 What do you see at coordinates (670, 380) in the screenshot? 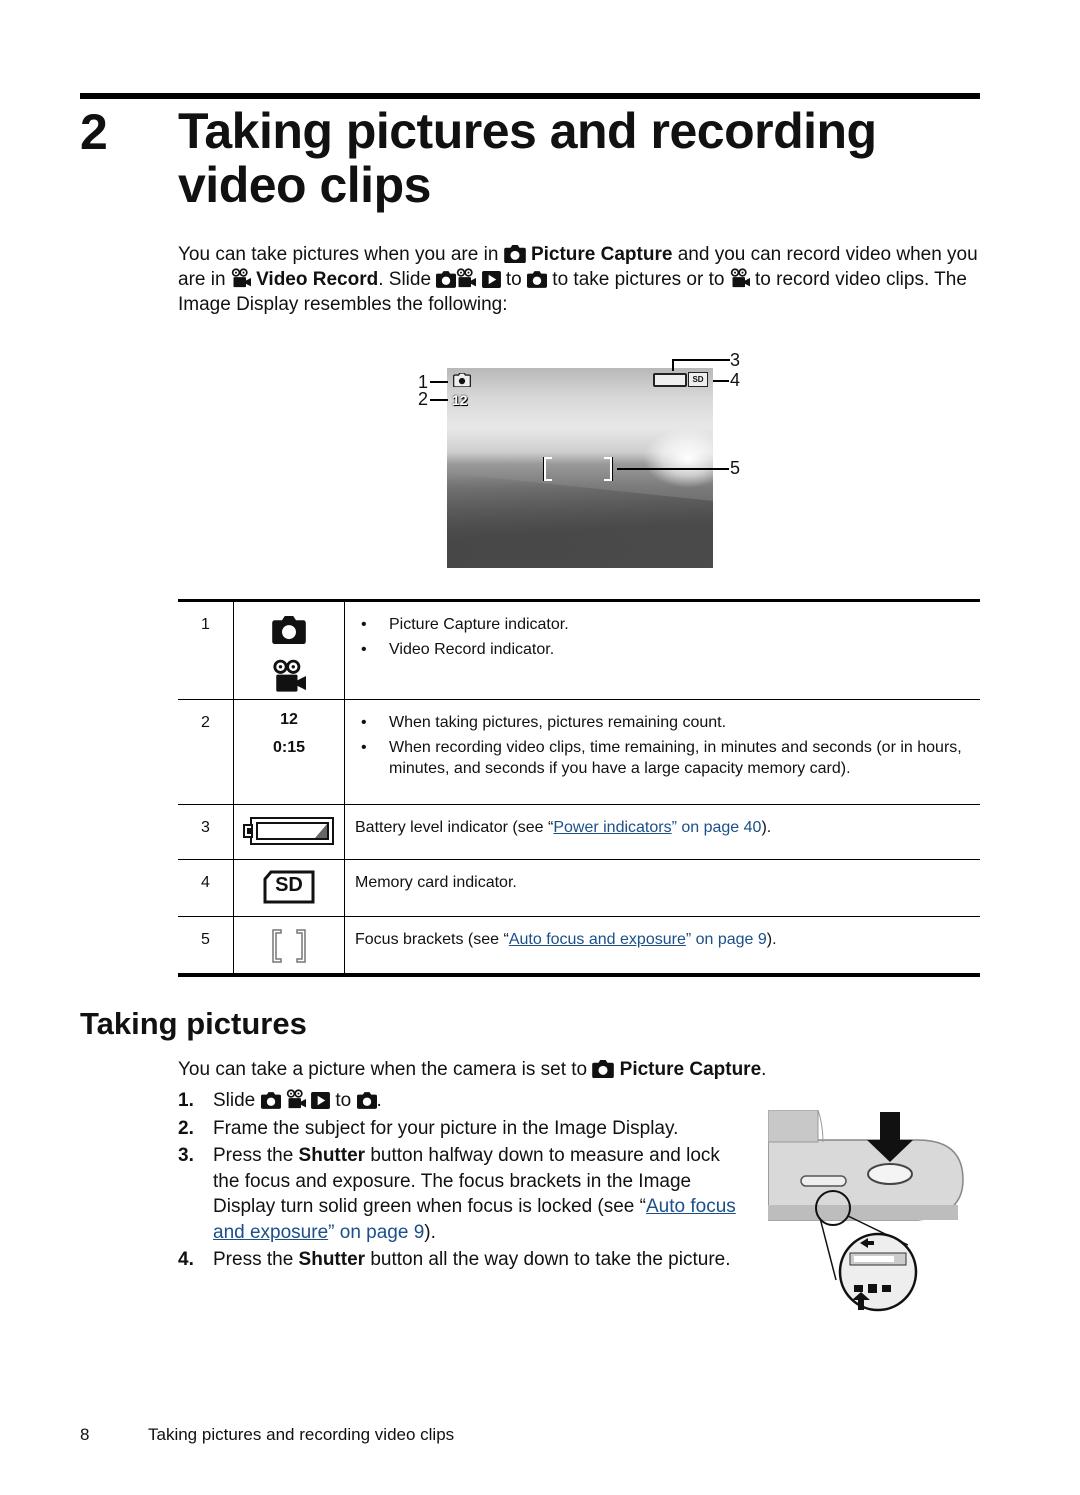
I see `lcd-battery-icon` at bounding box center [670, 380].